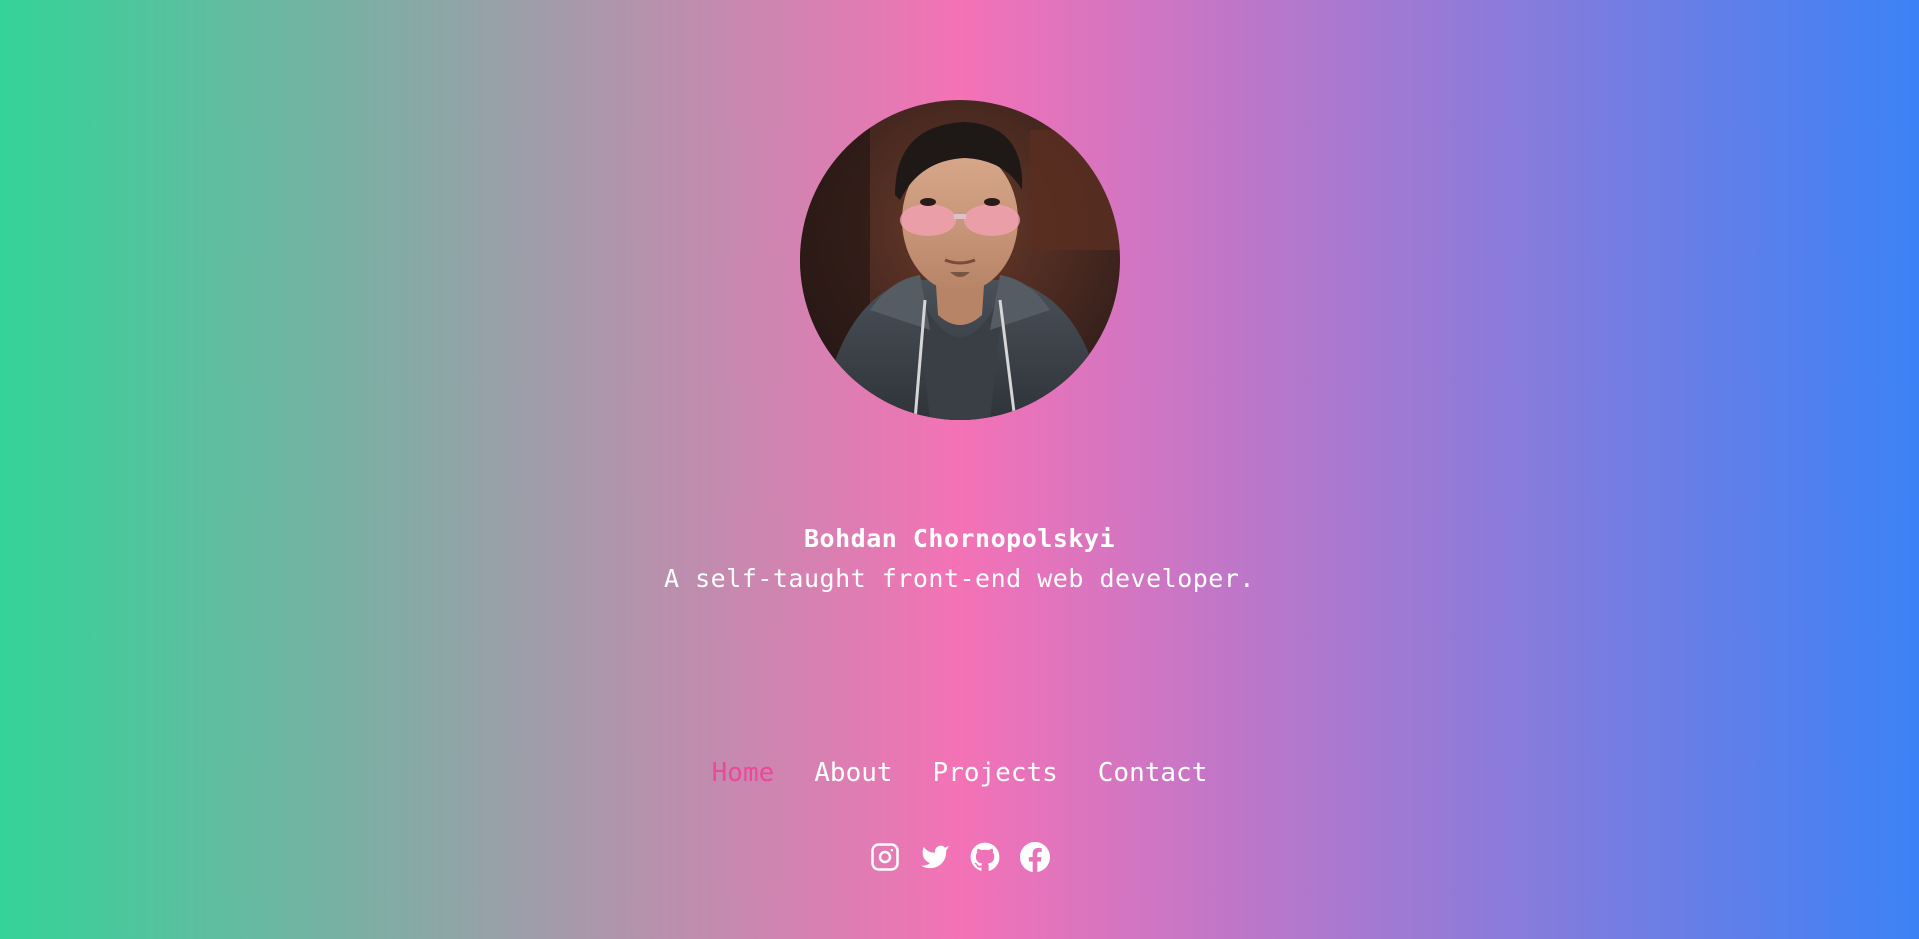 The height and width of the screenshot is (939, 1919). I want to click on nav-item-contact: Contact, so click(1153, 773).